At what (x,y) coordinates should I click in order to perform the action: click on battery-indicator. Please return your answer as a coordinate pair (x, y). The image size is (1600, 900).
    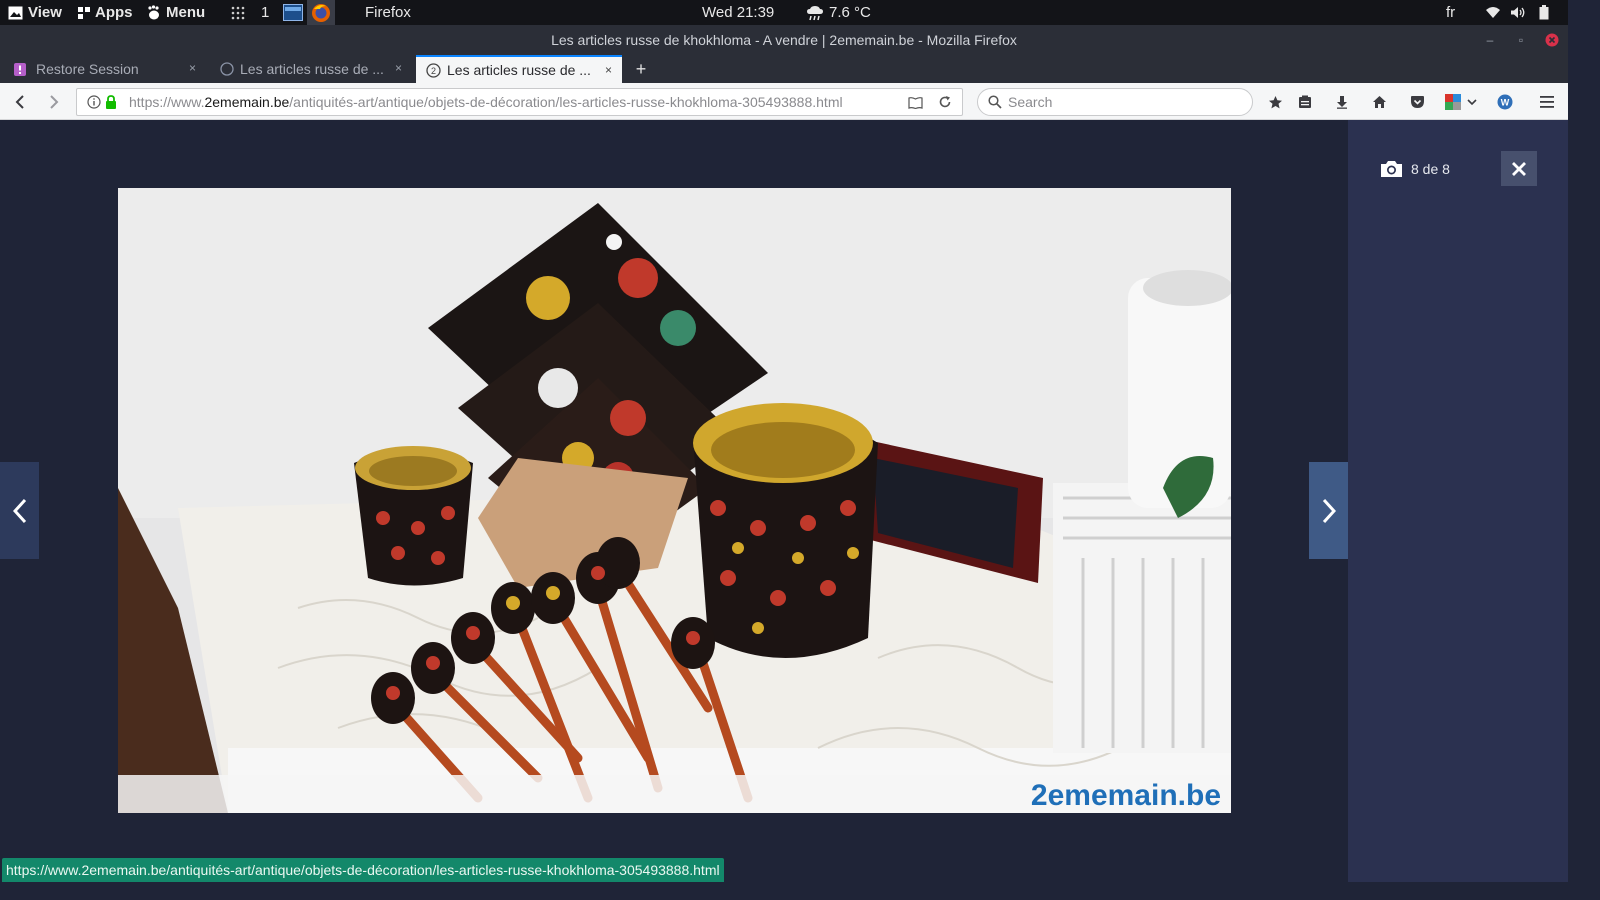
    Looking at the image, I should click on (1544, 12).